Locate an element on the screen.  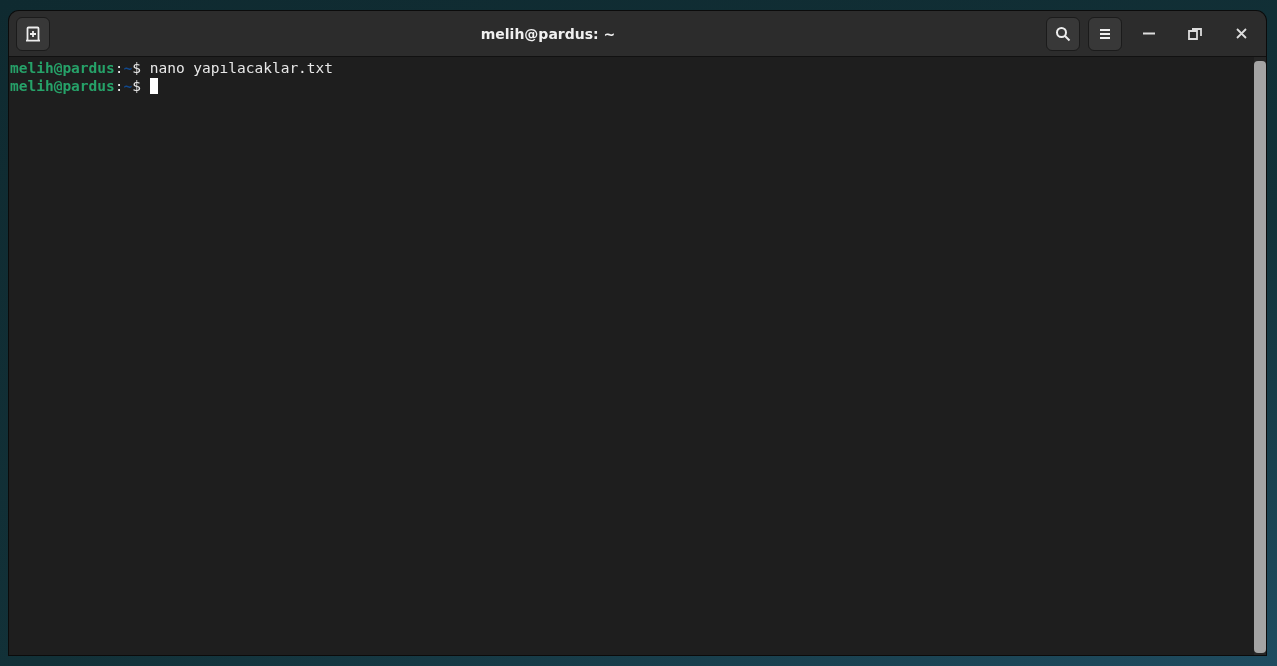
restore-icon is located at coordinates (1195, 33).